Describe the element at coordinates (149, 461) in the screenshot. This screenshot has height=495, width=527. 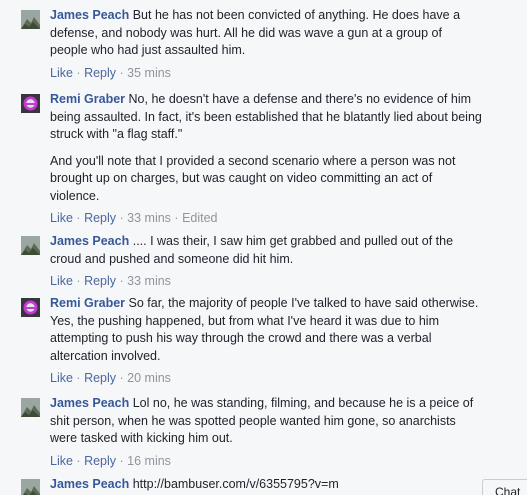
I see `comment-timestamp: 16 mins` at that location.